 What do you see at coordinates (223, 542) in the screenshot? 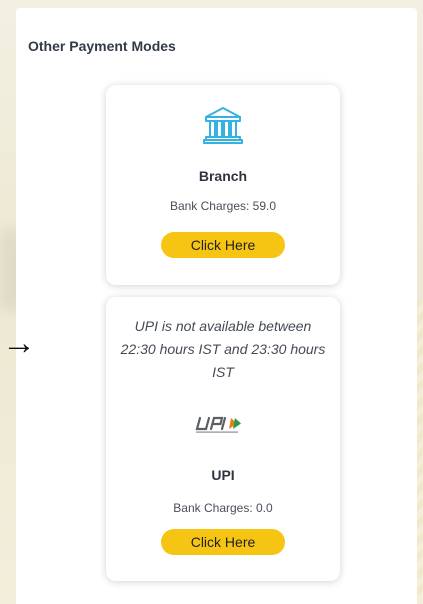
I see `upi-click-here-button: Click Here` at bounding box center [223, 542].